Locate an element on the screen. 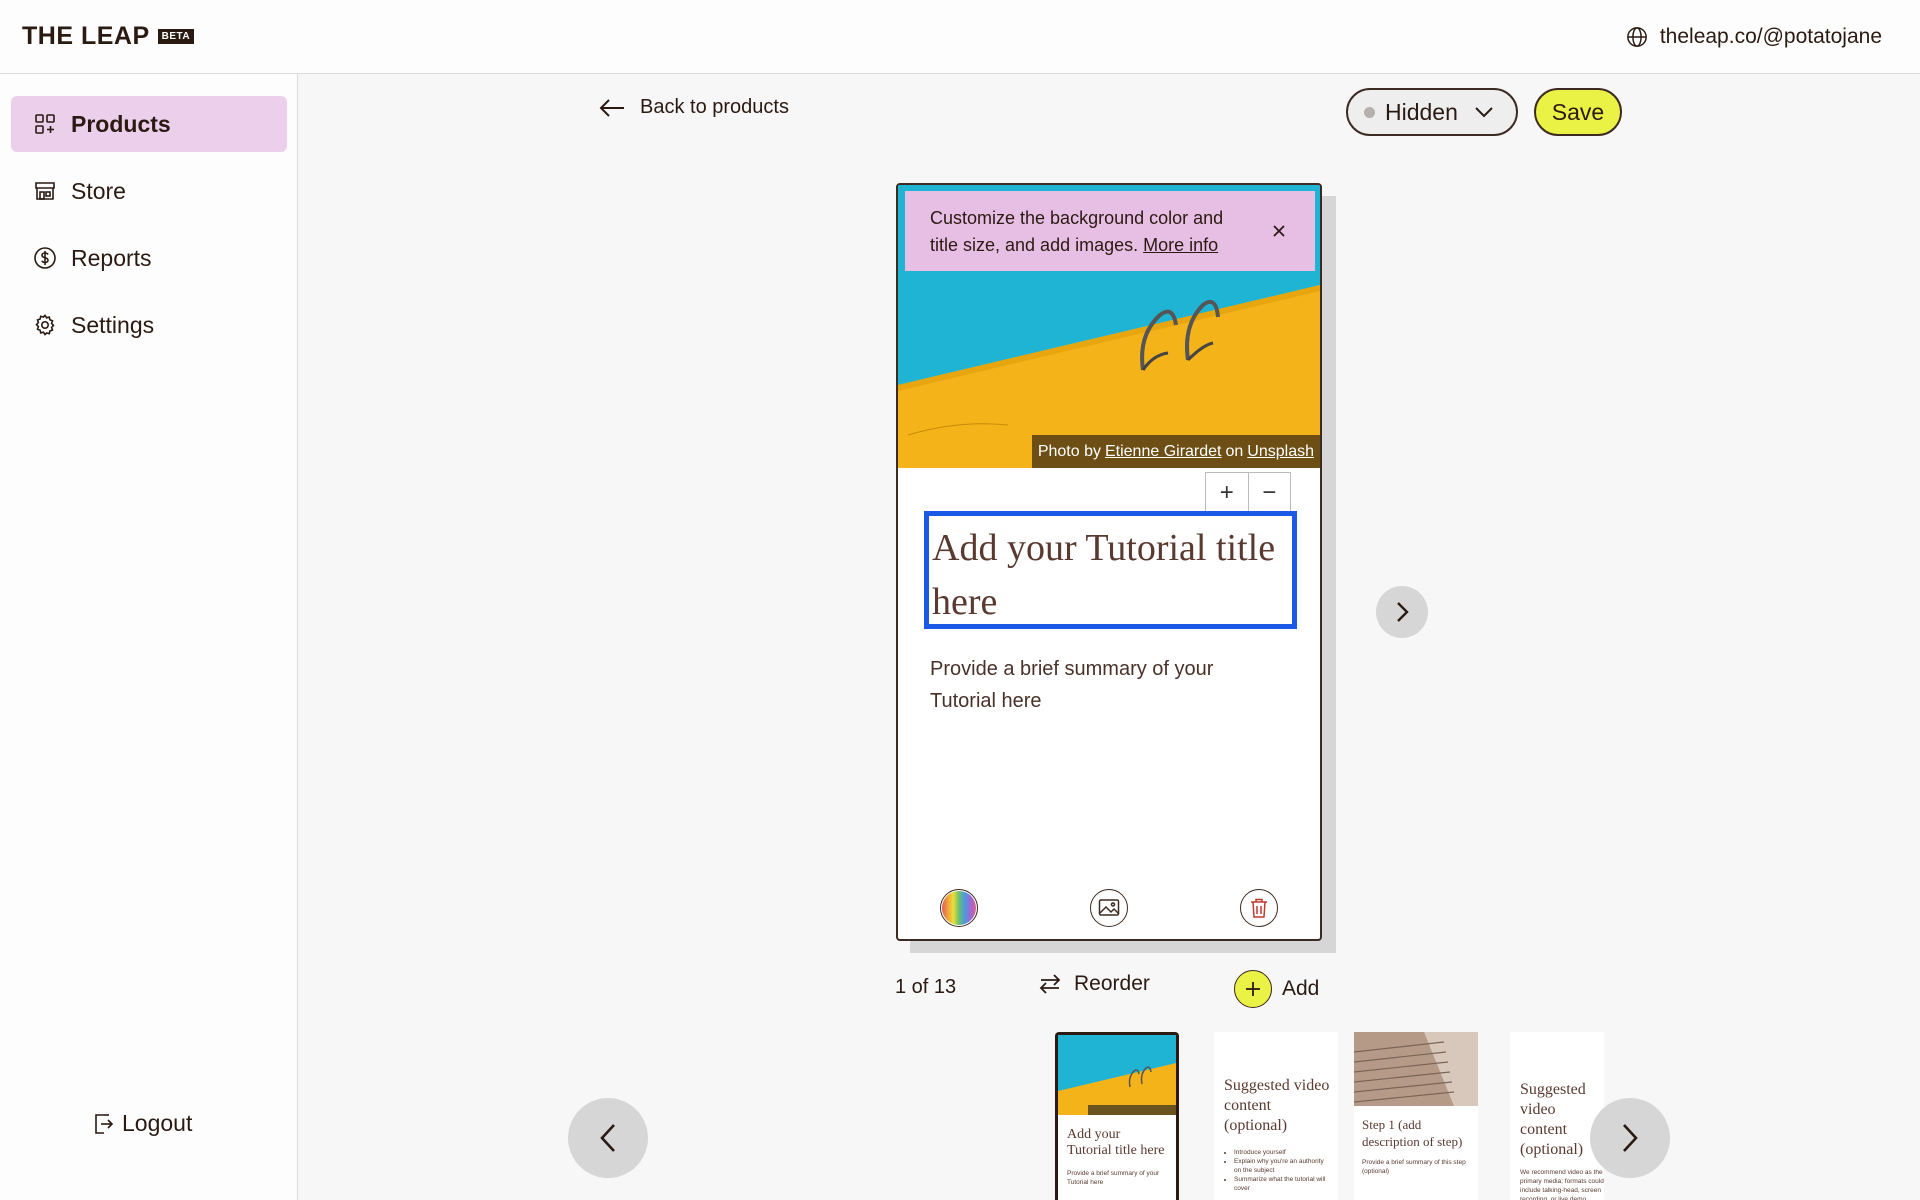 This screenshot has height=1200, width=1920. image-icon is located at coordinates (1109, 907).